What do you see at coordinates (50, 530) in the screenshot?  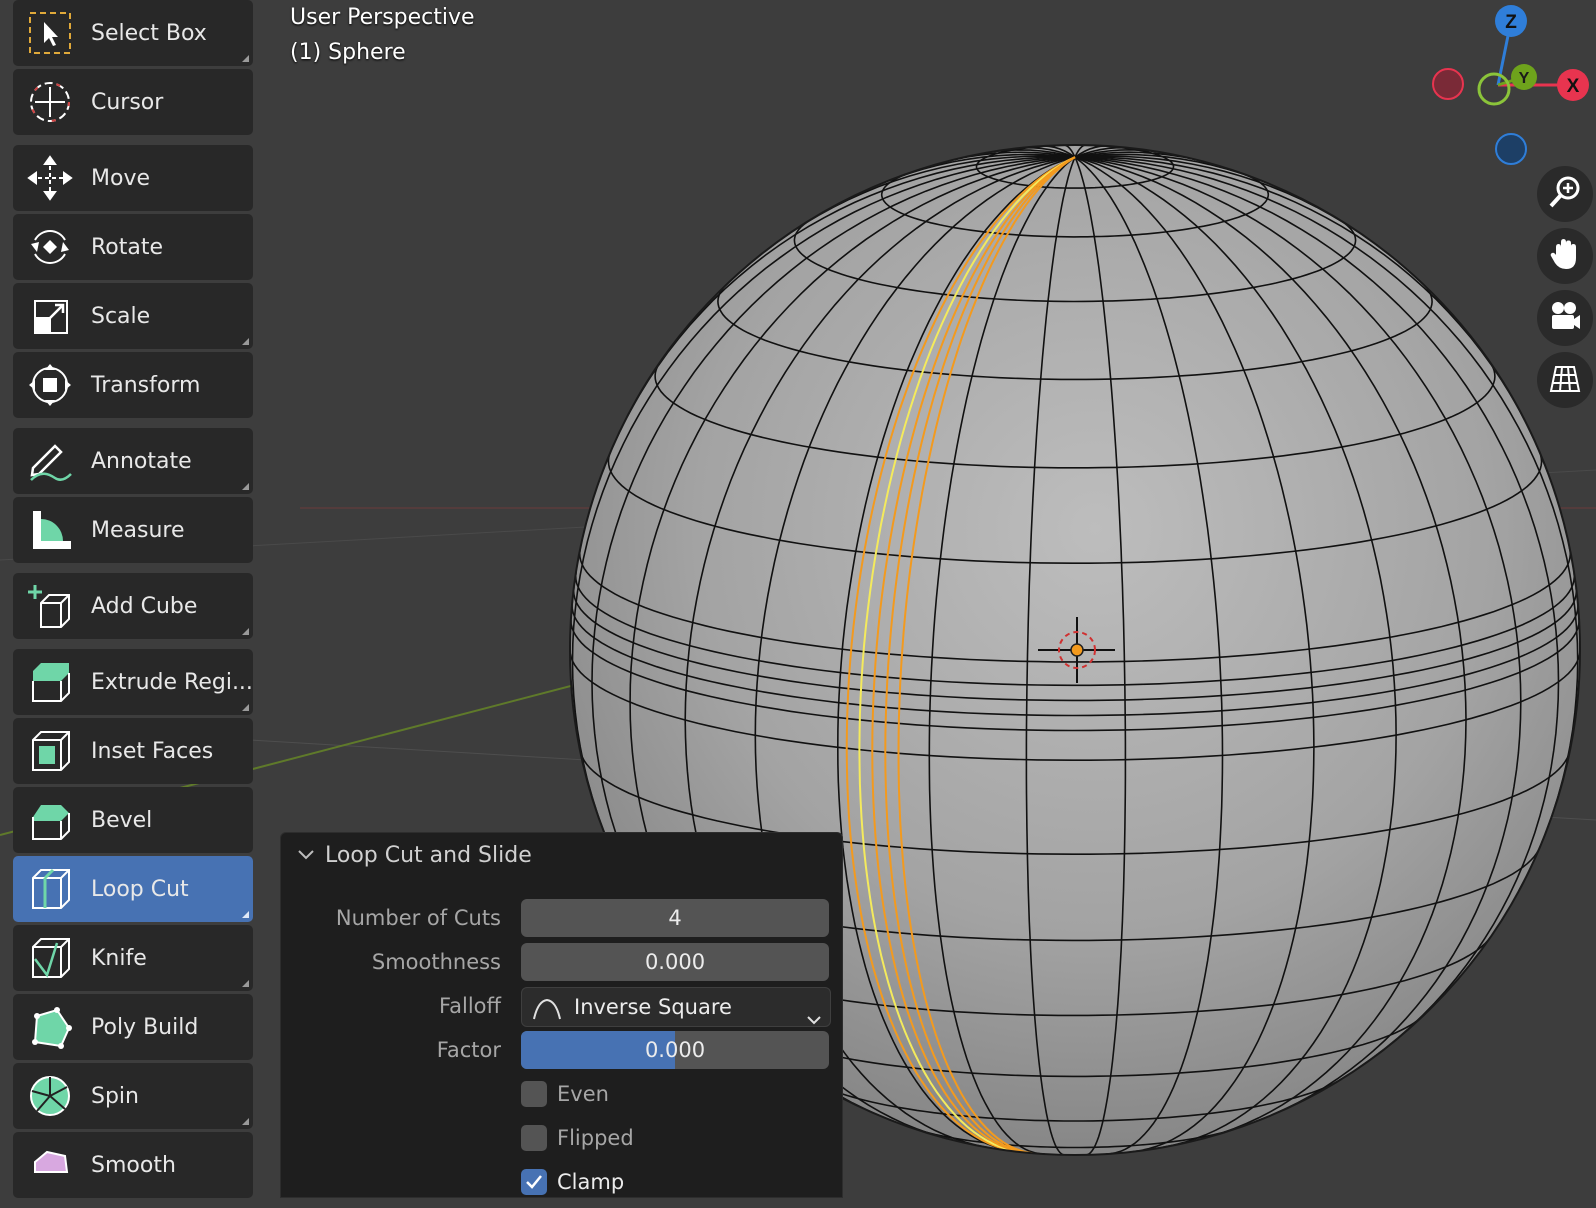 I see `measure-icon` at bounding box center [50, 530].